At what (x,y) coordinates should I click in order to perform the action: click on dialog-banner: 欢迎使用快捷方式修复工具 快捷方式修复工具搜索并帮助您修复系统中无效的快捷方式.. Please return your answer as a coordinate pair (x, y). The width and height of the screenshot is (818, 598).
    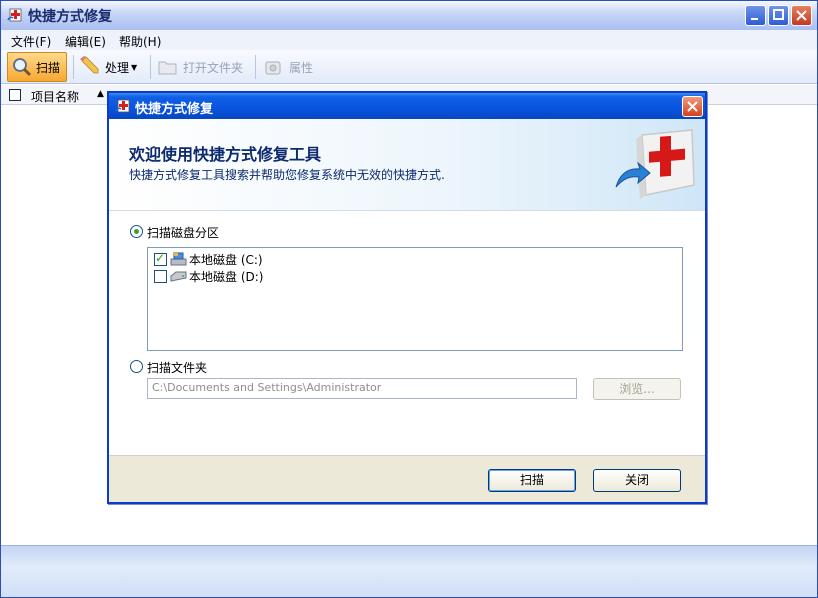
    Looking at the image, I should click on (407, 165).